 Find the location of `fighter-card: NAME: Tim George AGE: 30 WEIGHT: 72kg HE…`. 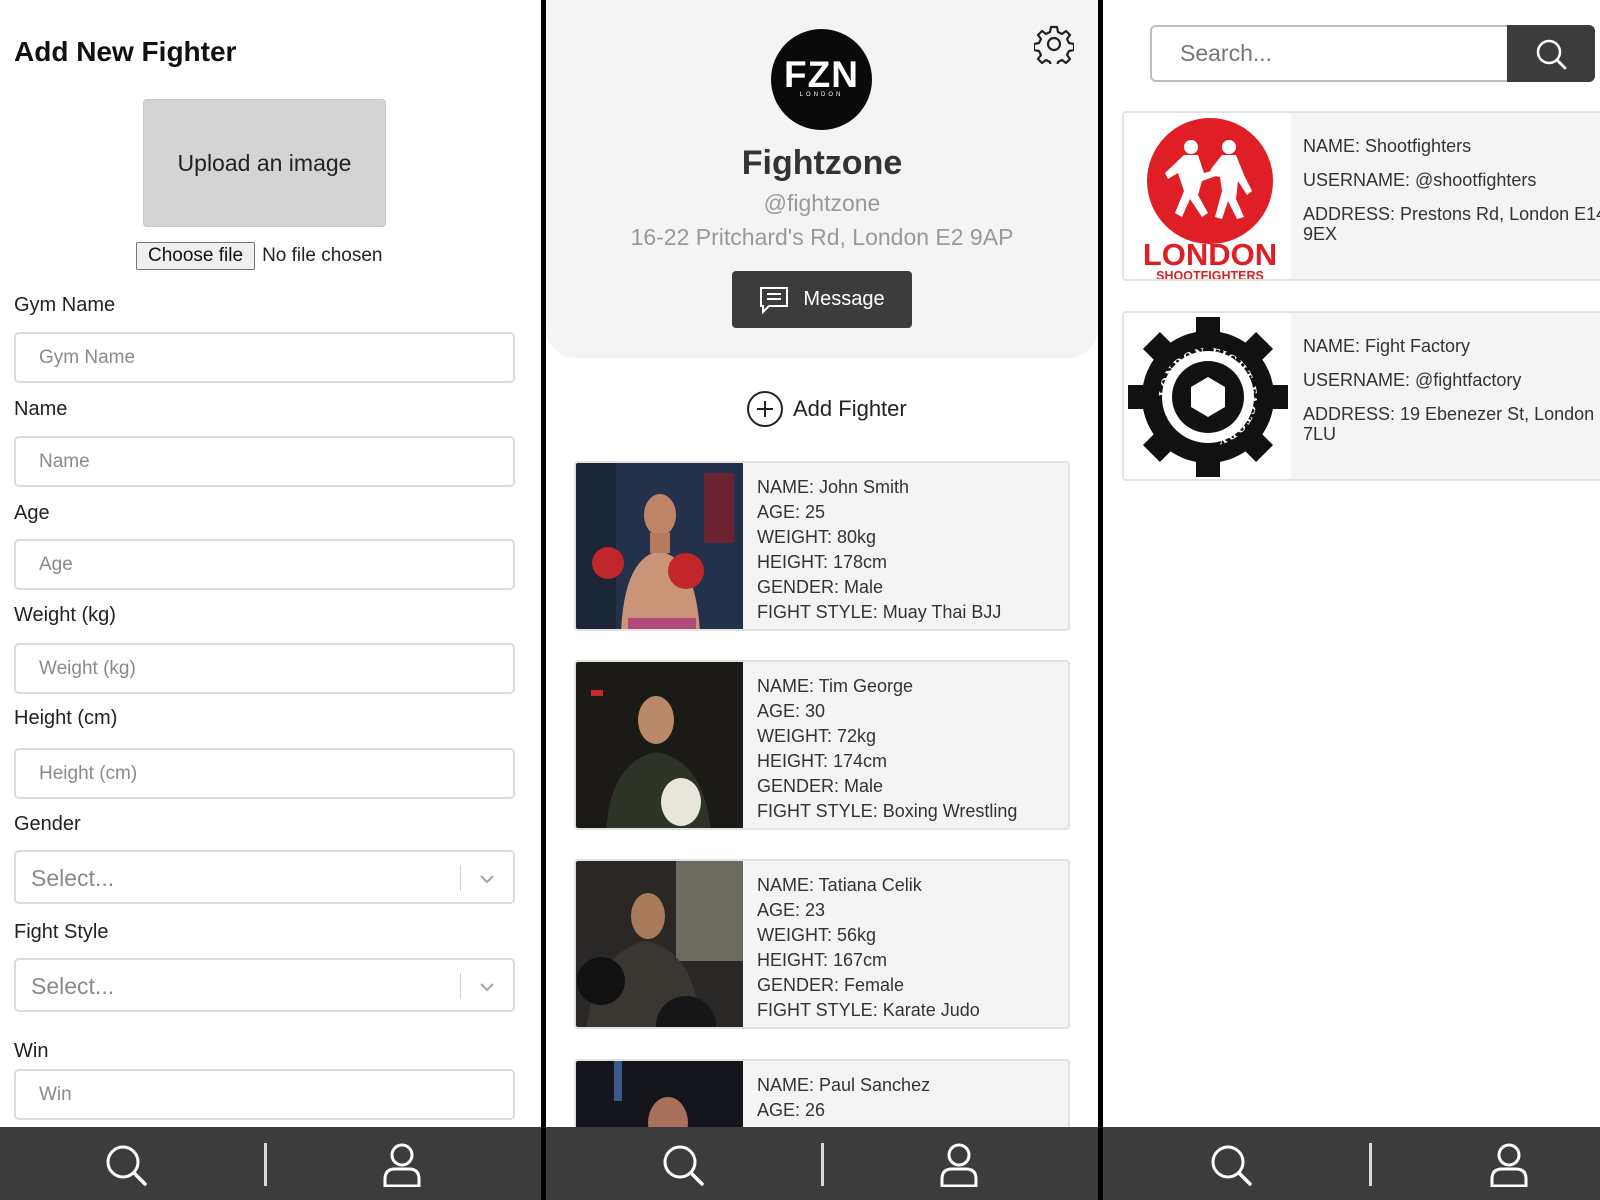

fighter-card: NAME: Tim George AGE: 30 WEIGHT: 72kg HE… is located at coordinates (822, 745).